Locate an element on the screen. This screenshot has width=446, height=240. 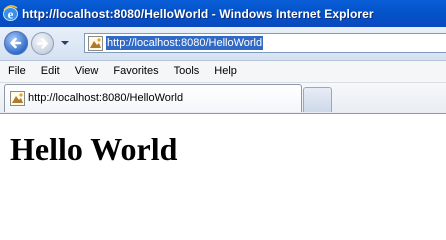
menu-help: Help is located at coordinates (225, 71).